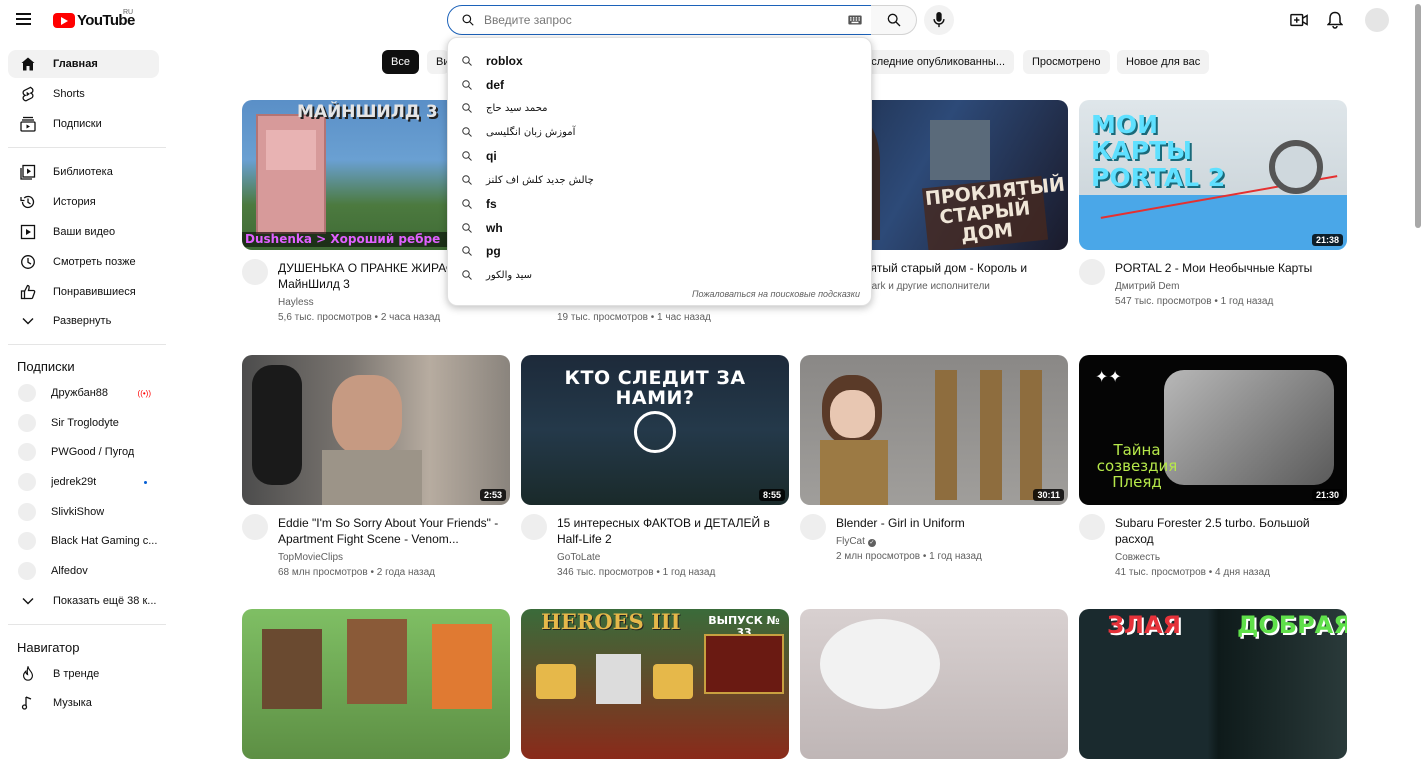  Describe the element at coordinates (28, 601) in the screenshot. I see `chevron-down-icon` at that location.